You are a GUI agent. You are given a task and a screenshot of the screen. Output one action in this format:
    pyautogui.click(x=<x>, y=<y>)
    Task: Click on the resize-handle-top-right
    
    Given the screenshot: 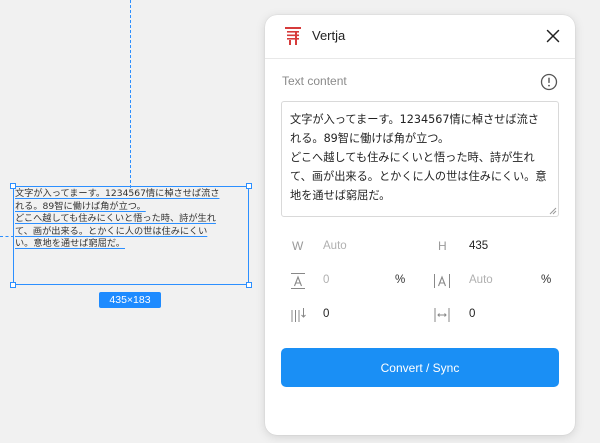 What is the action you would take?
    pyautogui.click(x=249, y=186)
    